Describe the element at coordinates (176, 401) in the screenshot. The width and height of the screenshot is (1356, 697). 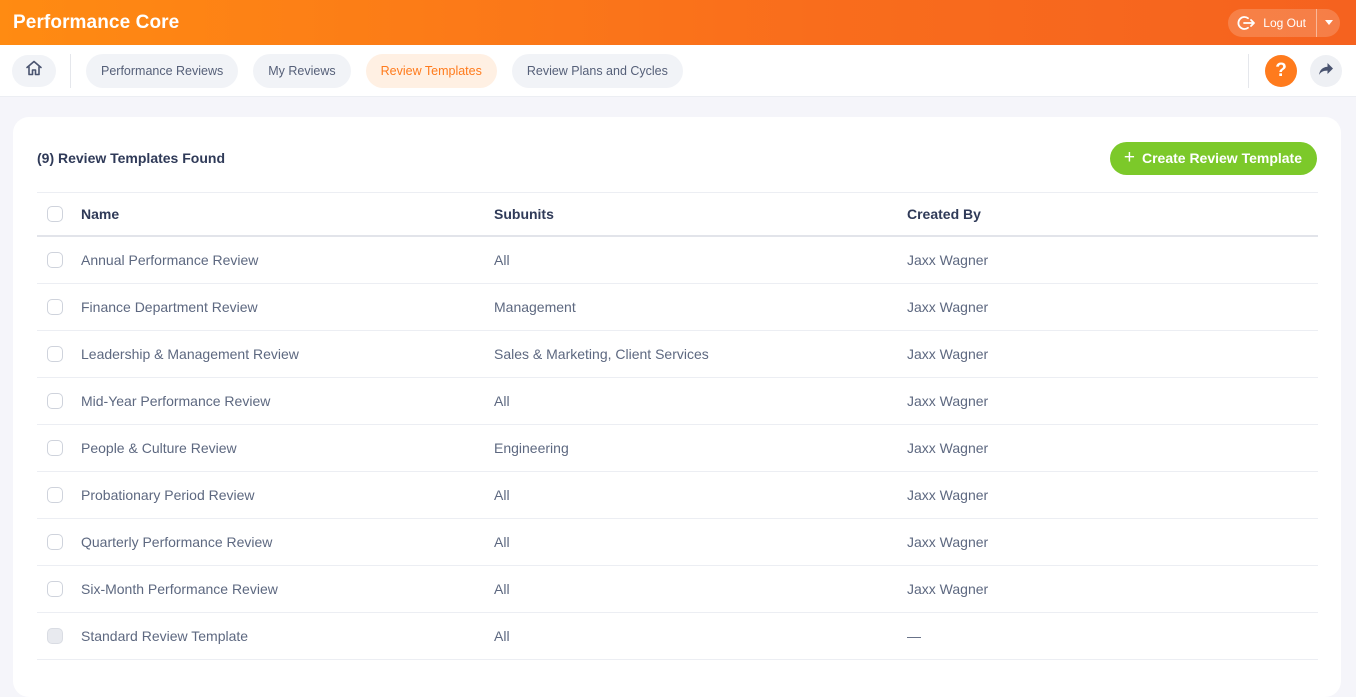
I see `template-name: Mid-Year Performance Review` at that location.